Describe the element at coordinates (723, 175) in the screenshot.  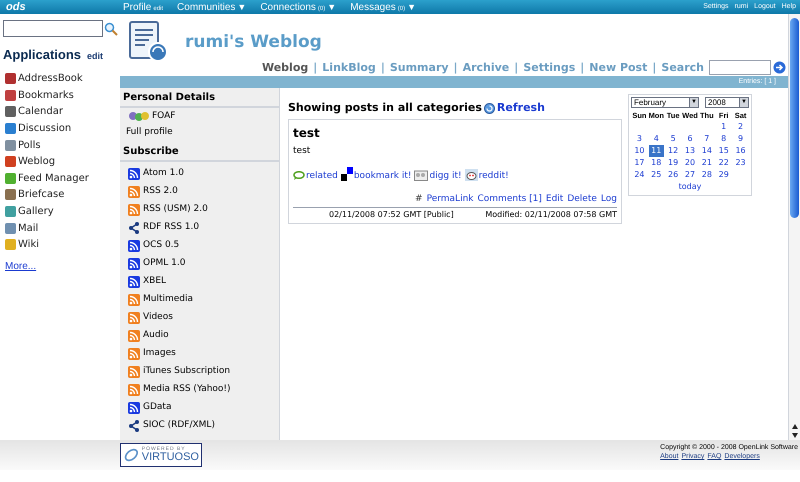
I see `calendar-day: 29` at that location.